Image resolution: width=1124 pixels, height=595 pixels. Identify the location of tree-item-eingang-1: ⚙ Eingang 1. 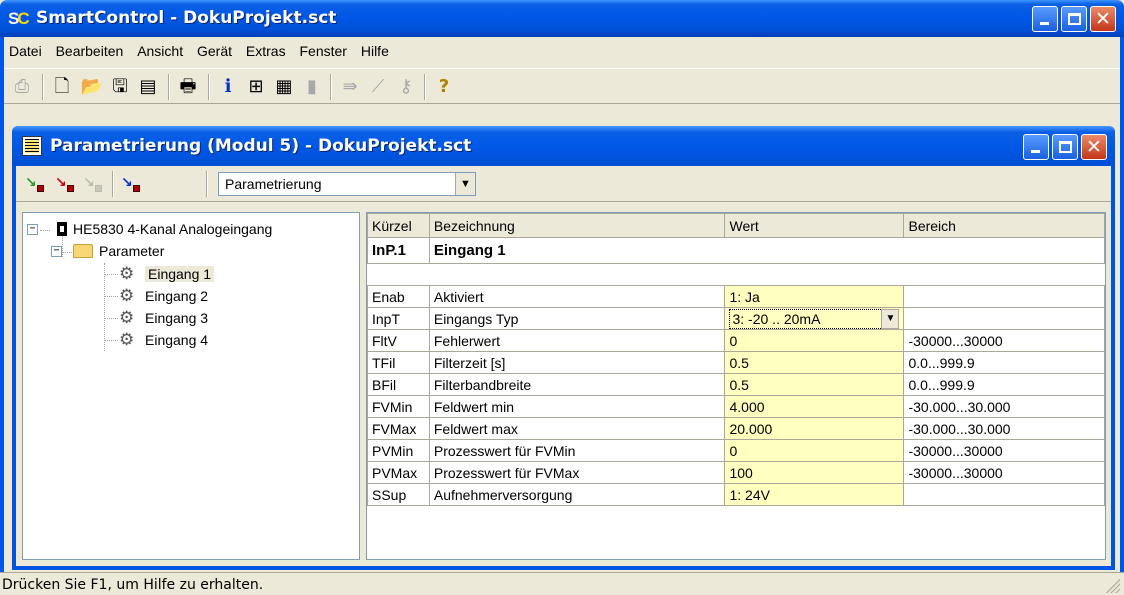
(167, 274).